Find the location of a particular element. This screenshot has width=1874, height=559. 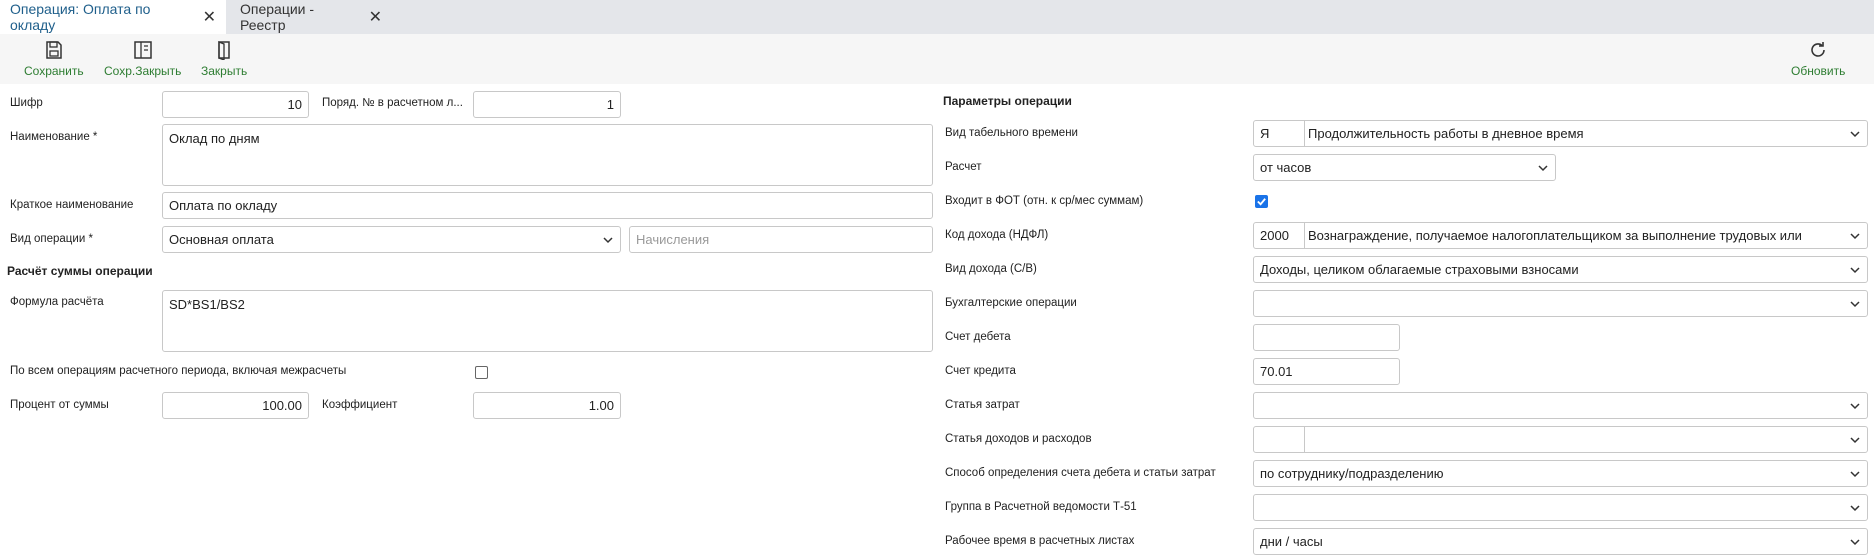

timesheet-code: Я is located at coordinates (1265, 133).